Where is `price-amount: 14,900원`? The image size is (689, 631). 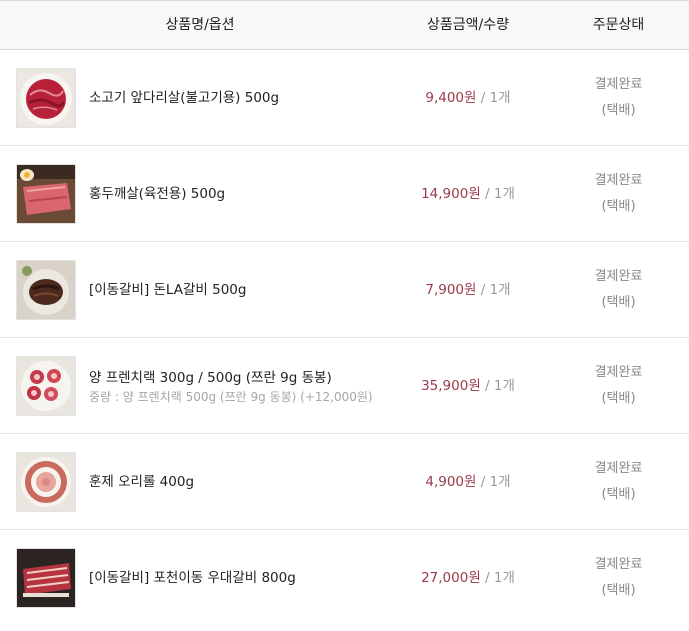
price-amount: 14,900원 is located at coordinates (451, 194).